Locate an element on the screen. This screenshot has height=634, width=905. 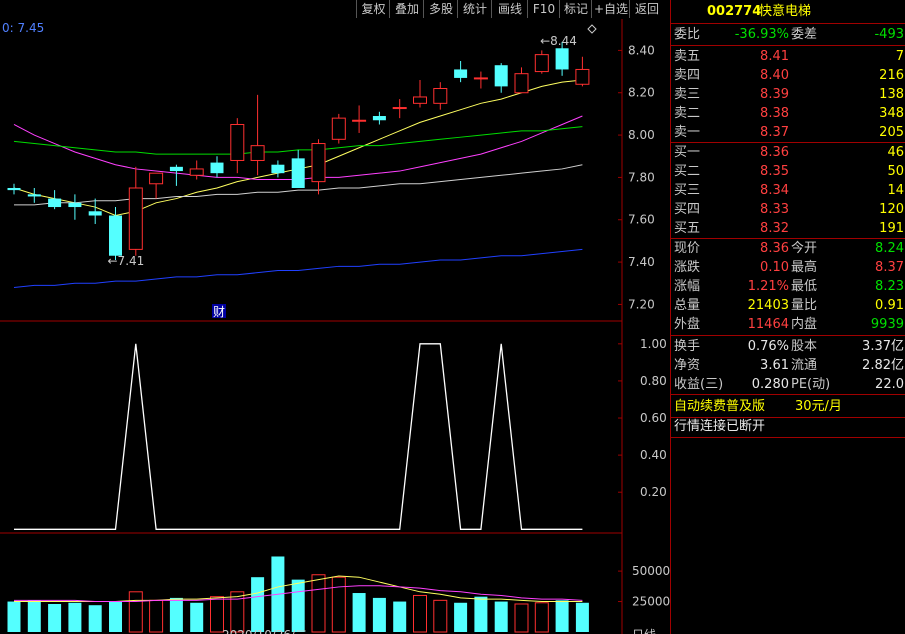
y-tick-label: 25000 is located at coordinates (651, 602).